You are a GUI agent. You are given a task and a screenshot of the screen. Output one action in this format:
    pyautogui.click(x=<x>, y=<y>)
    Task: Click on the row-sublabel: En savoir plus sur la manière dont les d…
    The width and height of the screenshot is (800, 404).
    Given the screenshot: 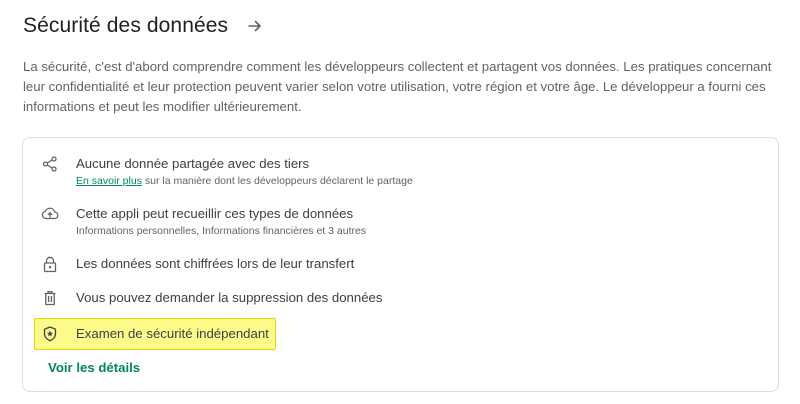 What is the action you would take?
    pyautogui.click(x=244, y=181)
    